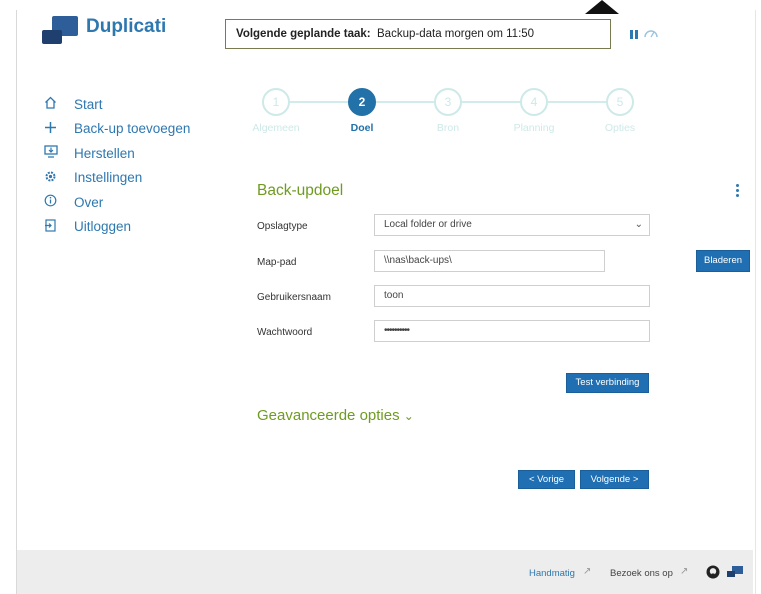 The width and height of the screenshot is (761, 594). Describe the element at coordinates (735, 572) in the screenshot. I see `duplicati-icon` at that location.